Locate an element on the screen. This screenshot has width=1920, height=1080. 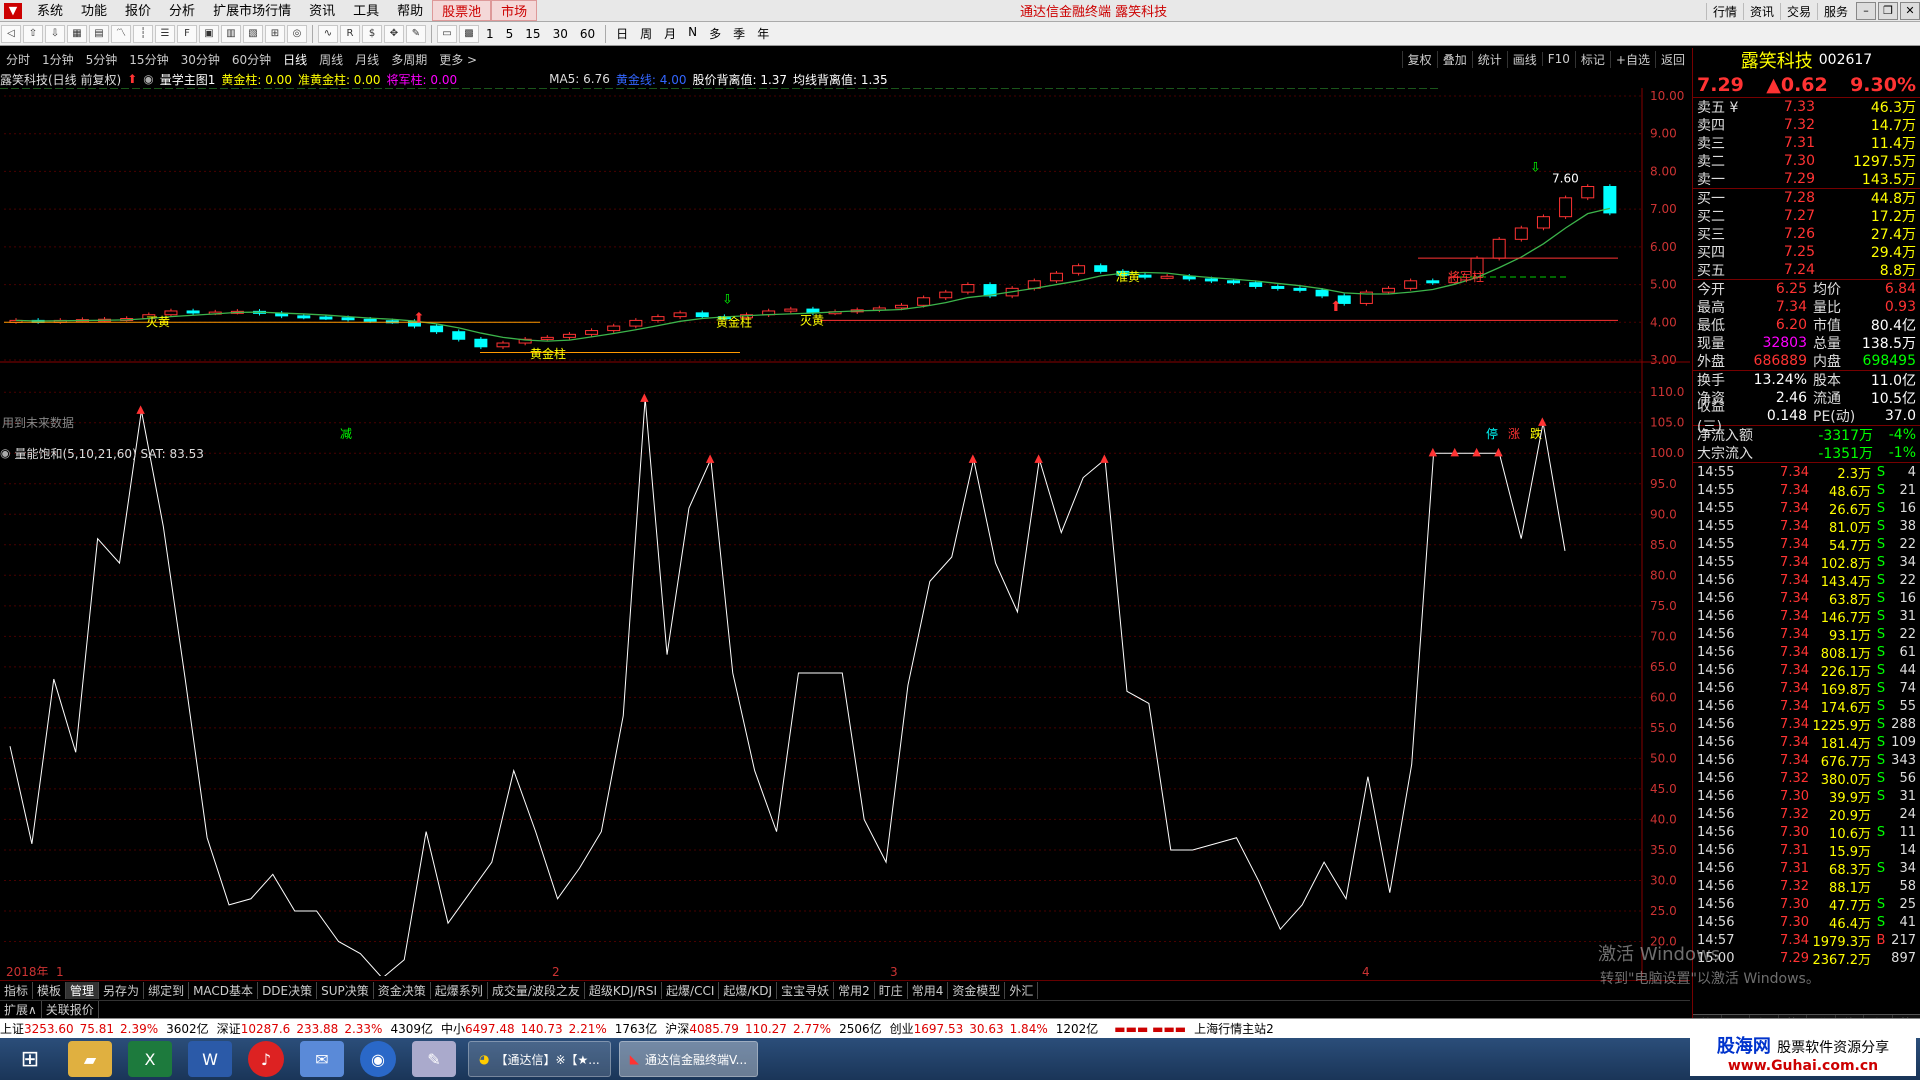
indicator-tab: MACD基本 is located at coordinates (224, 990).